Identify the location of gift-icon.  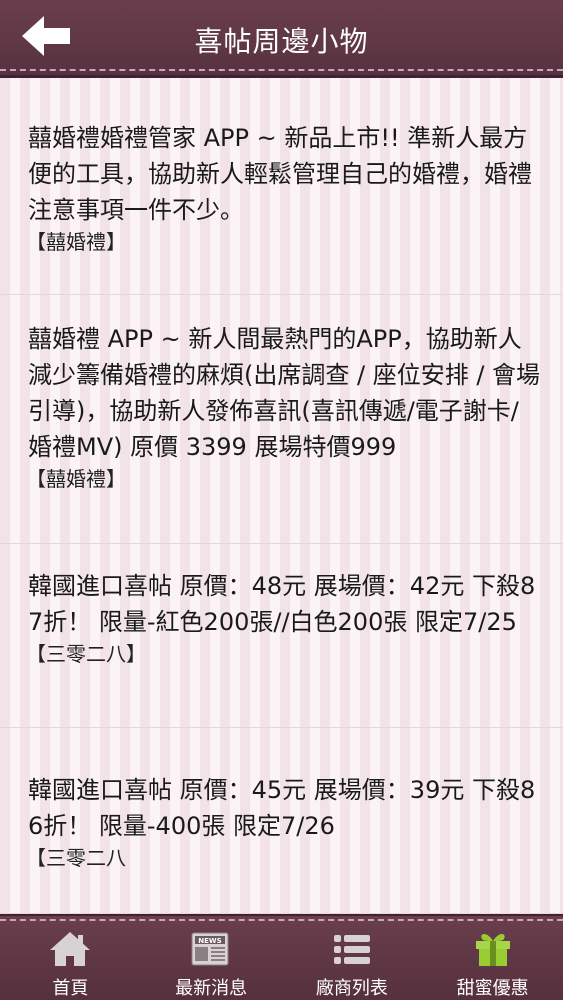
(492, 950).